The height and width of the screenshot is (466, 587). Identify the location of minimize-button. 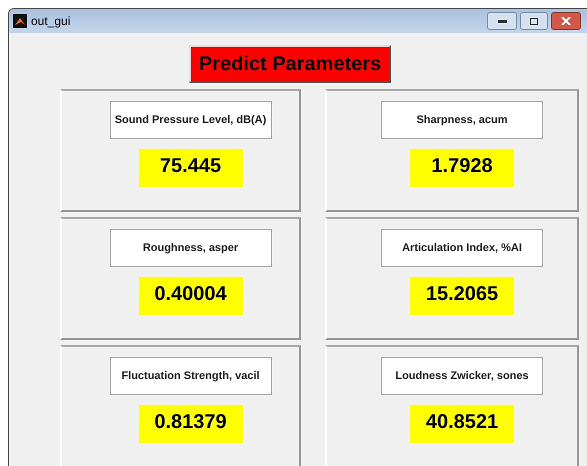
(502, 21).